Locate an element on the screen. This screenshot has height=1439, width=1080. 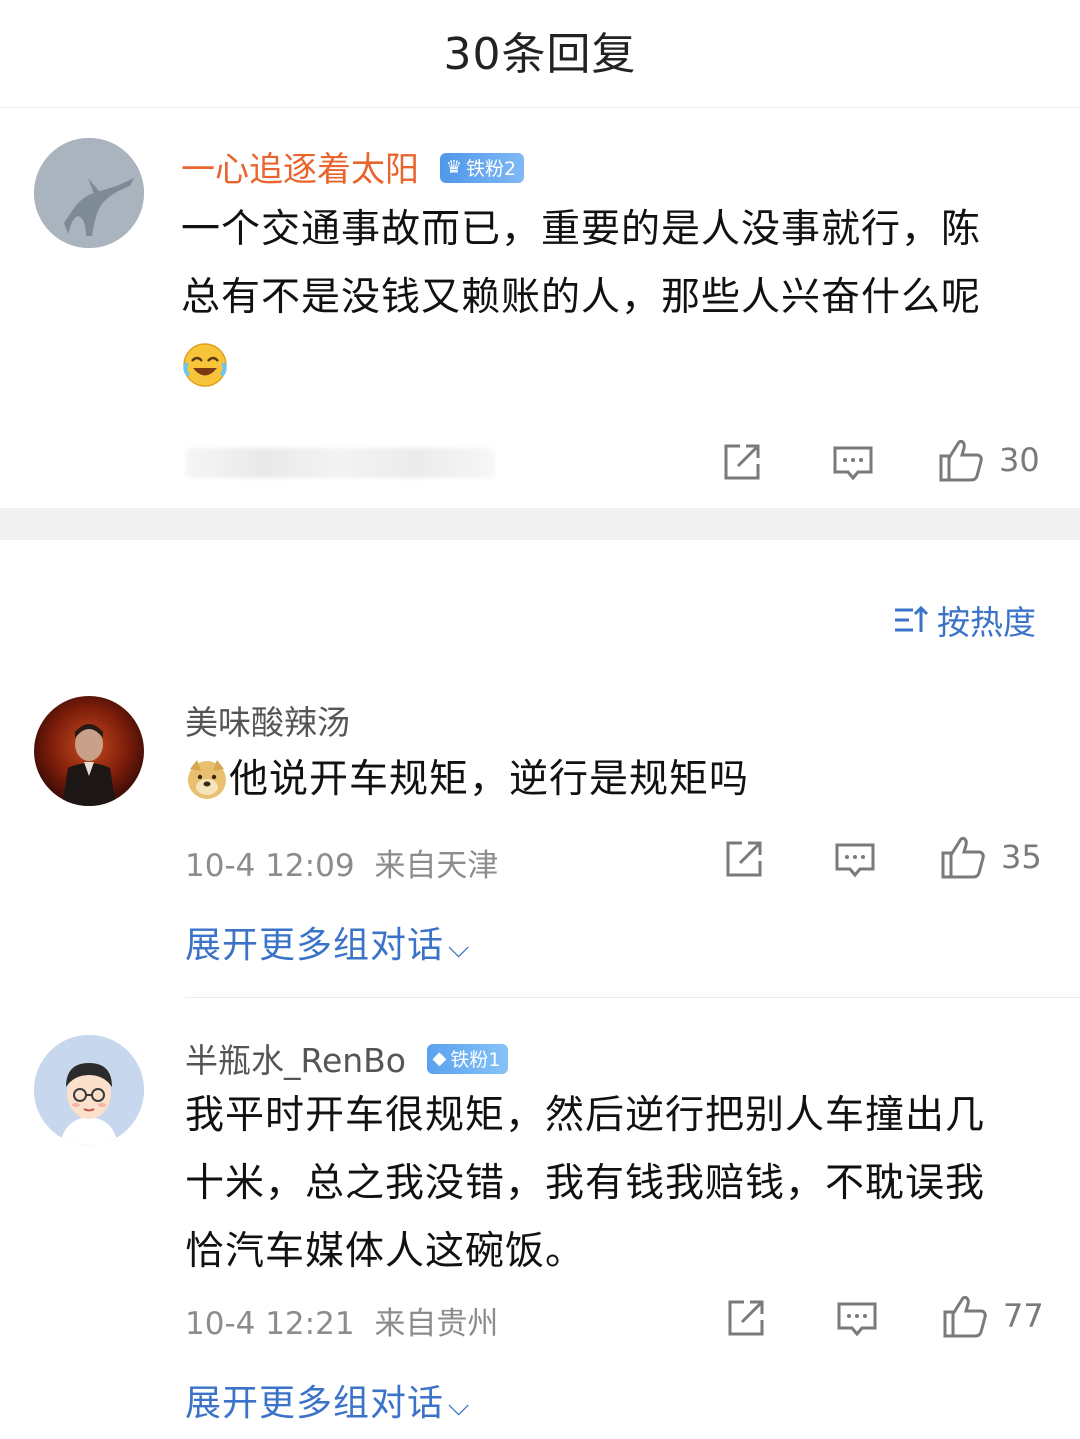
like-button: 77 is located at coordinates (992, 1316).